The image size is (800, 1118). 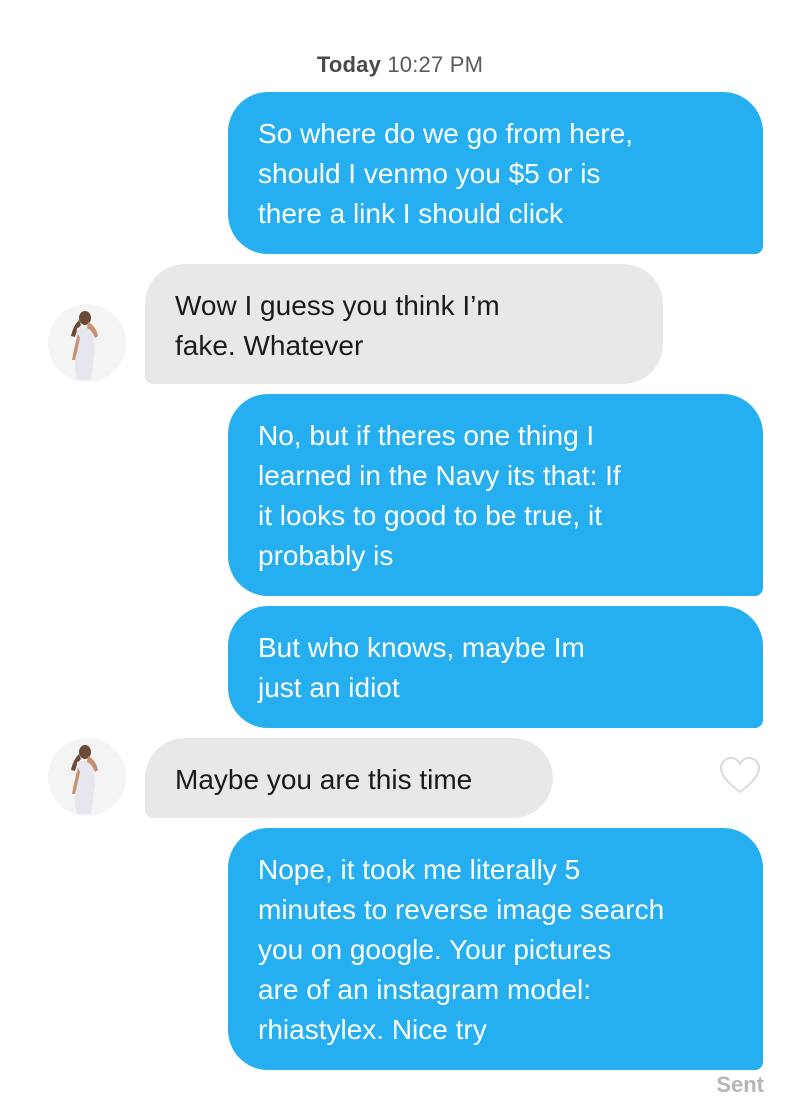 What do you see at coordinates (435, 64) in the screenshot?
I see `timestamp-time: 10:27 PM` at bounding box center [435, 64].